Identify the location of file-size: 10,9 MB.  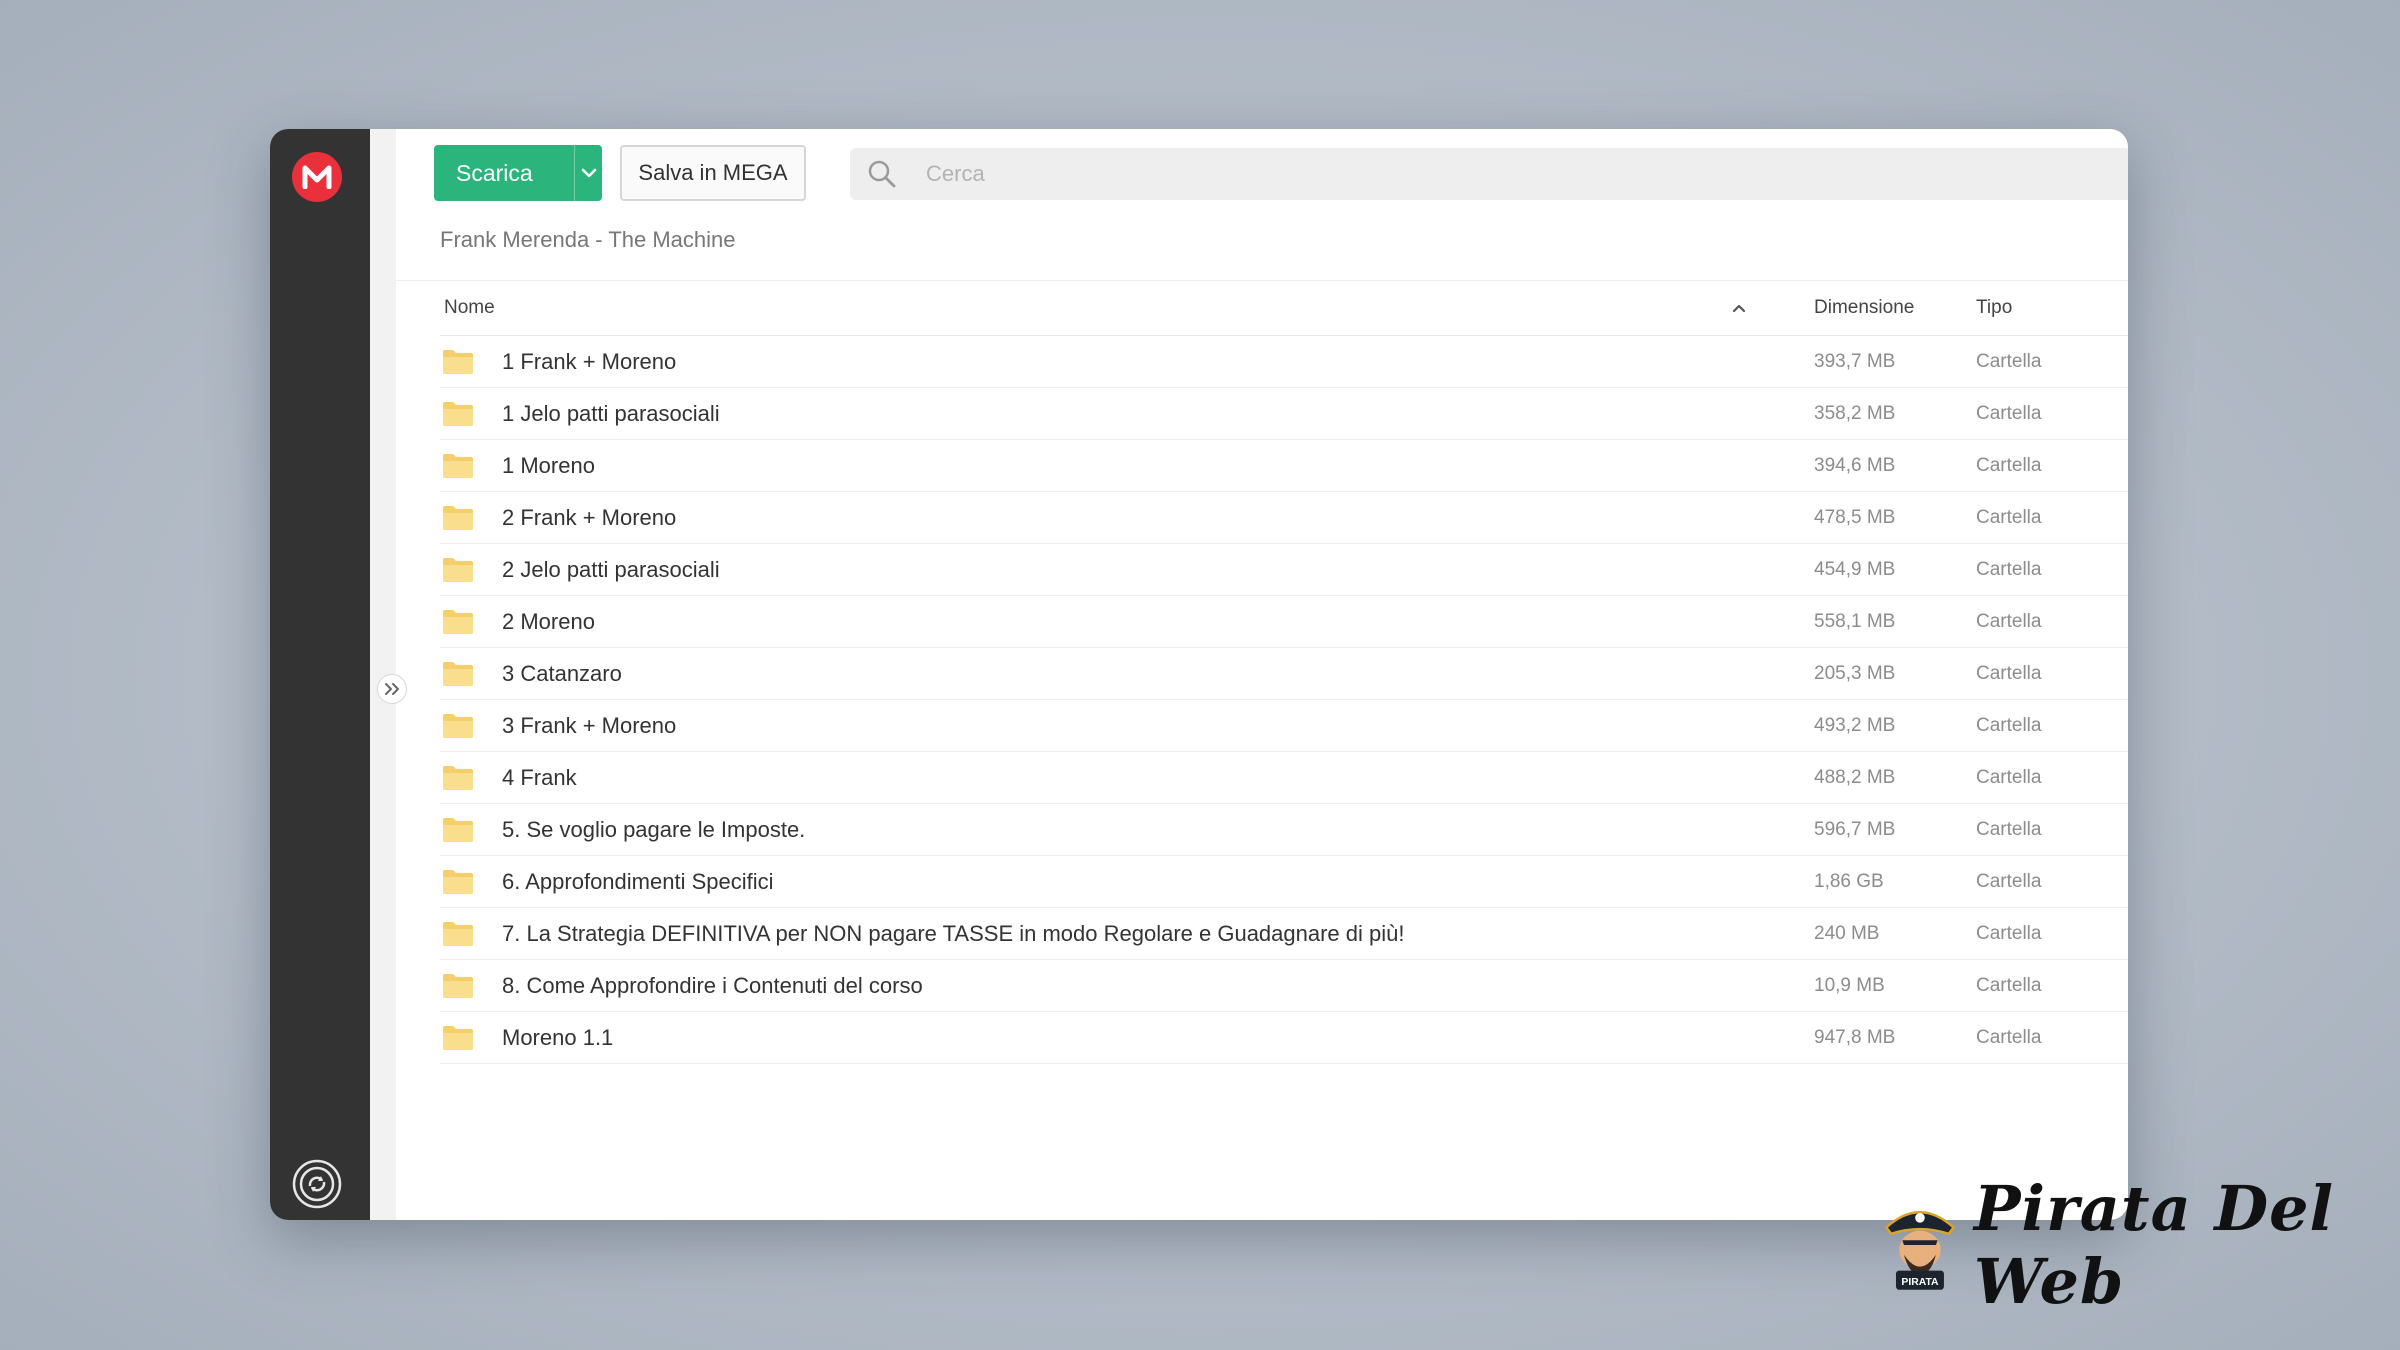
(1849, 985).